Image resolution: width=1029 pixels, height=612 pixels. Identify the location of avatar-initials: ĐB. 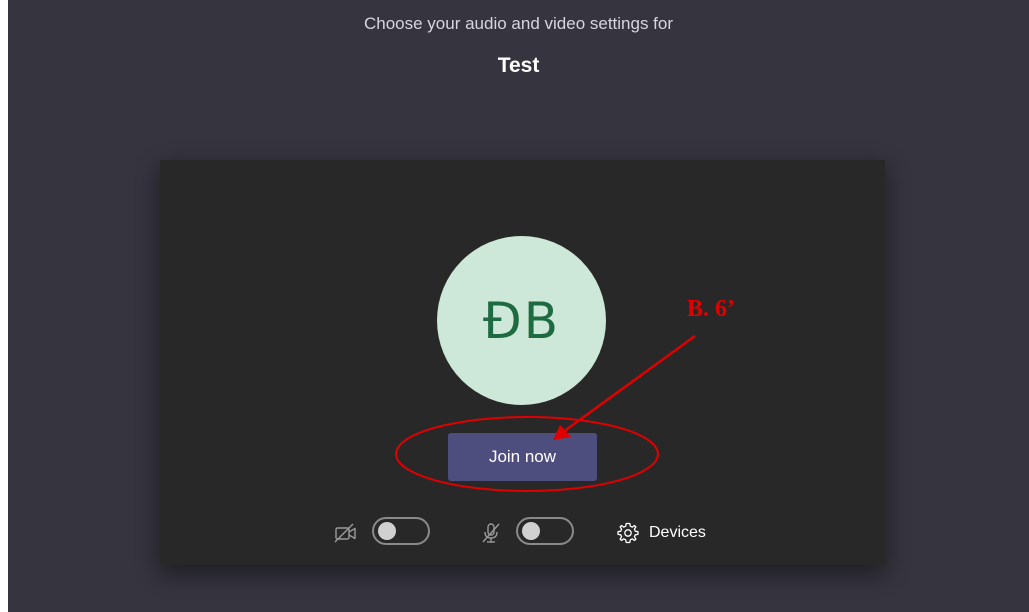
(521, 320).